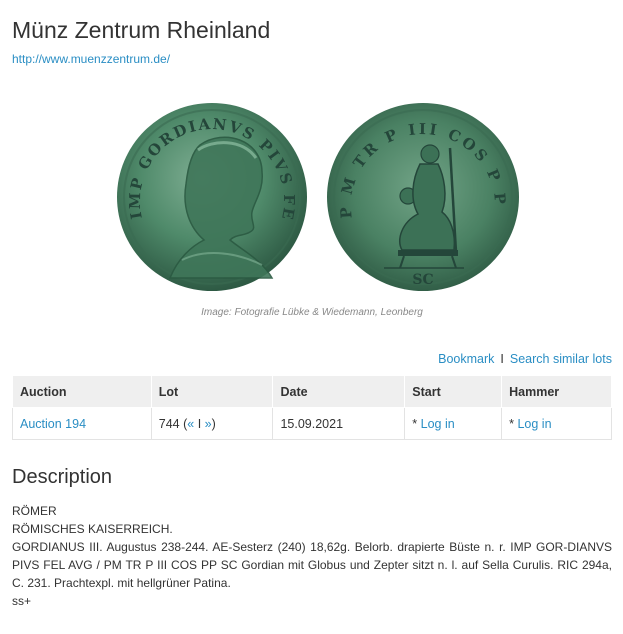 This screenshot has width=623, height=634. Describe the element at coordinates (423, 197) in the screenshot. I see `coin-reverse: SC P M TR P III COS P P` at that location.